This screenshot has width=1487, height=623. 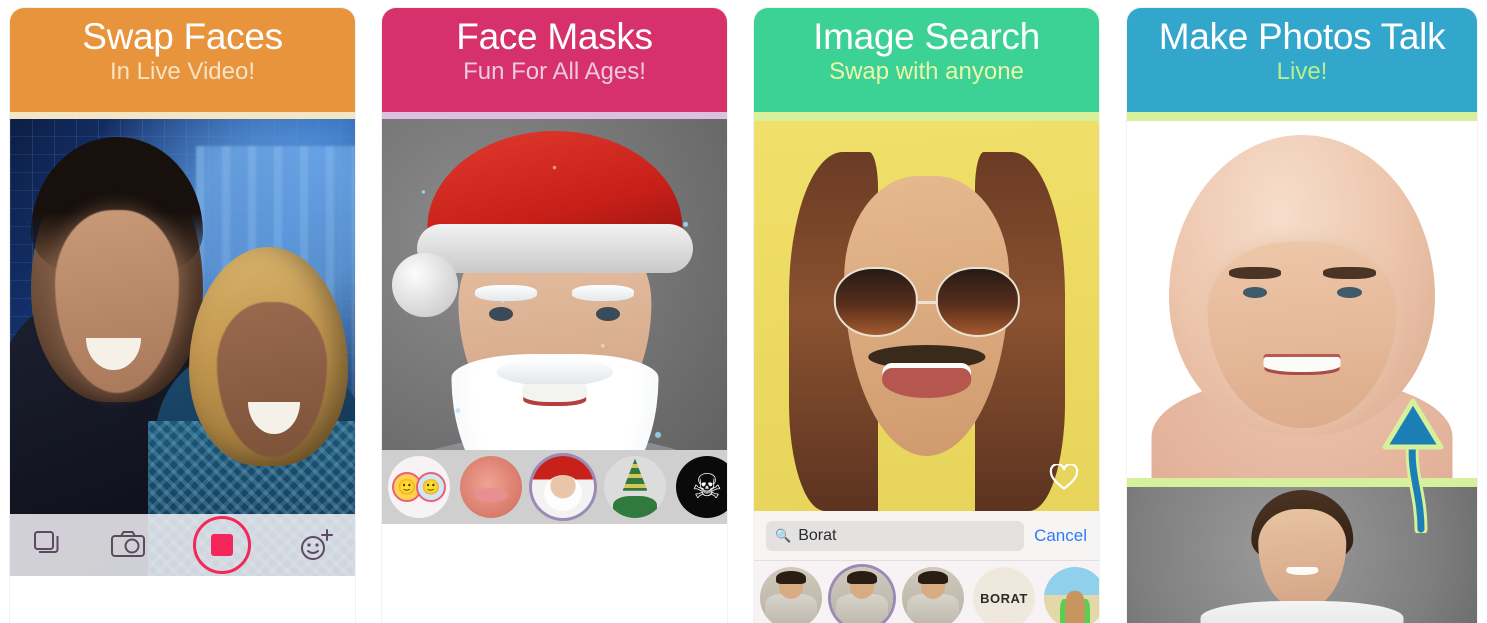 I want to click on search-result-4: BORAT, so click(x=1004, y=595).